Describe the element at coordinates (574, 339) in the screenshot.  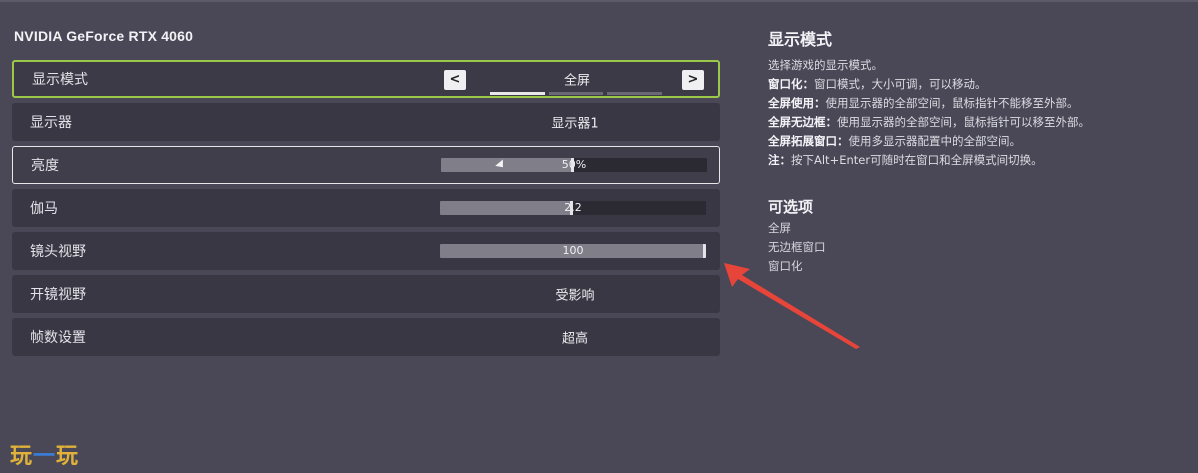
I see `fps-value: 超高` at that location.